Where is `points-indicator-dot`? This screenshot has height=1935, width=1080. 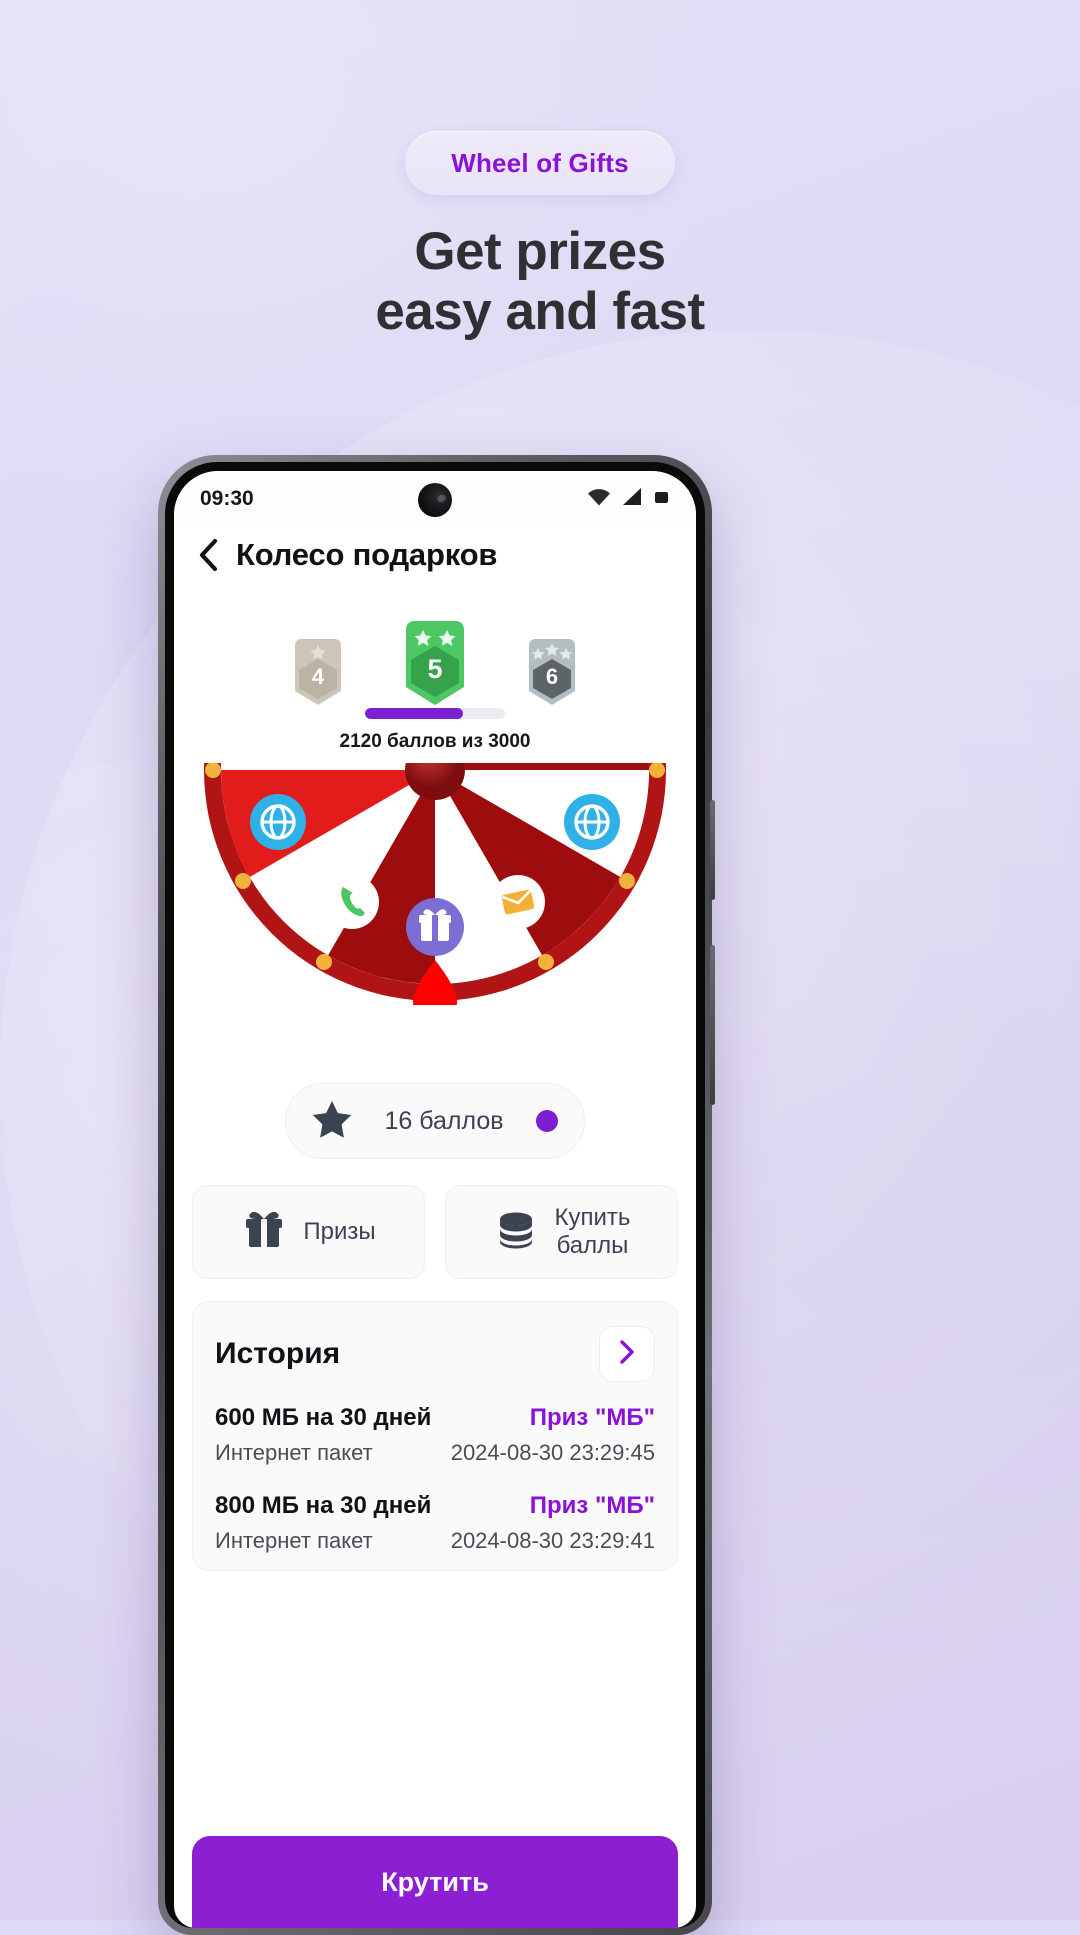
points-indicator-dot is located at coordinates (547, 1121).